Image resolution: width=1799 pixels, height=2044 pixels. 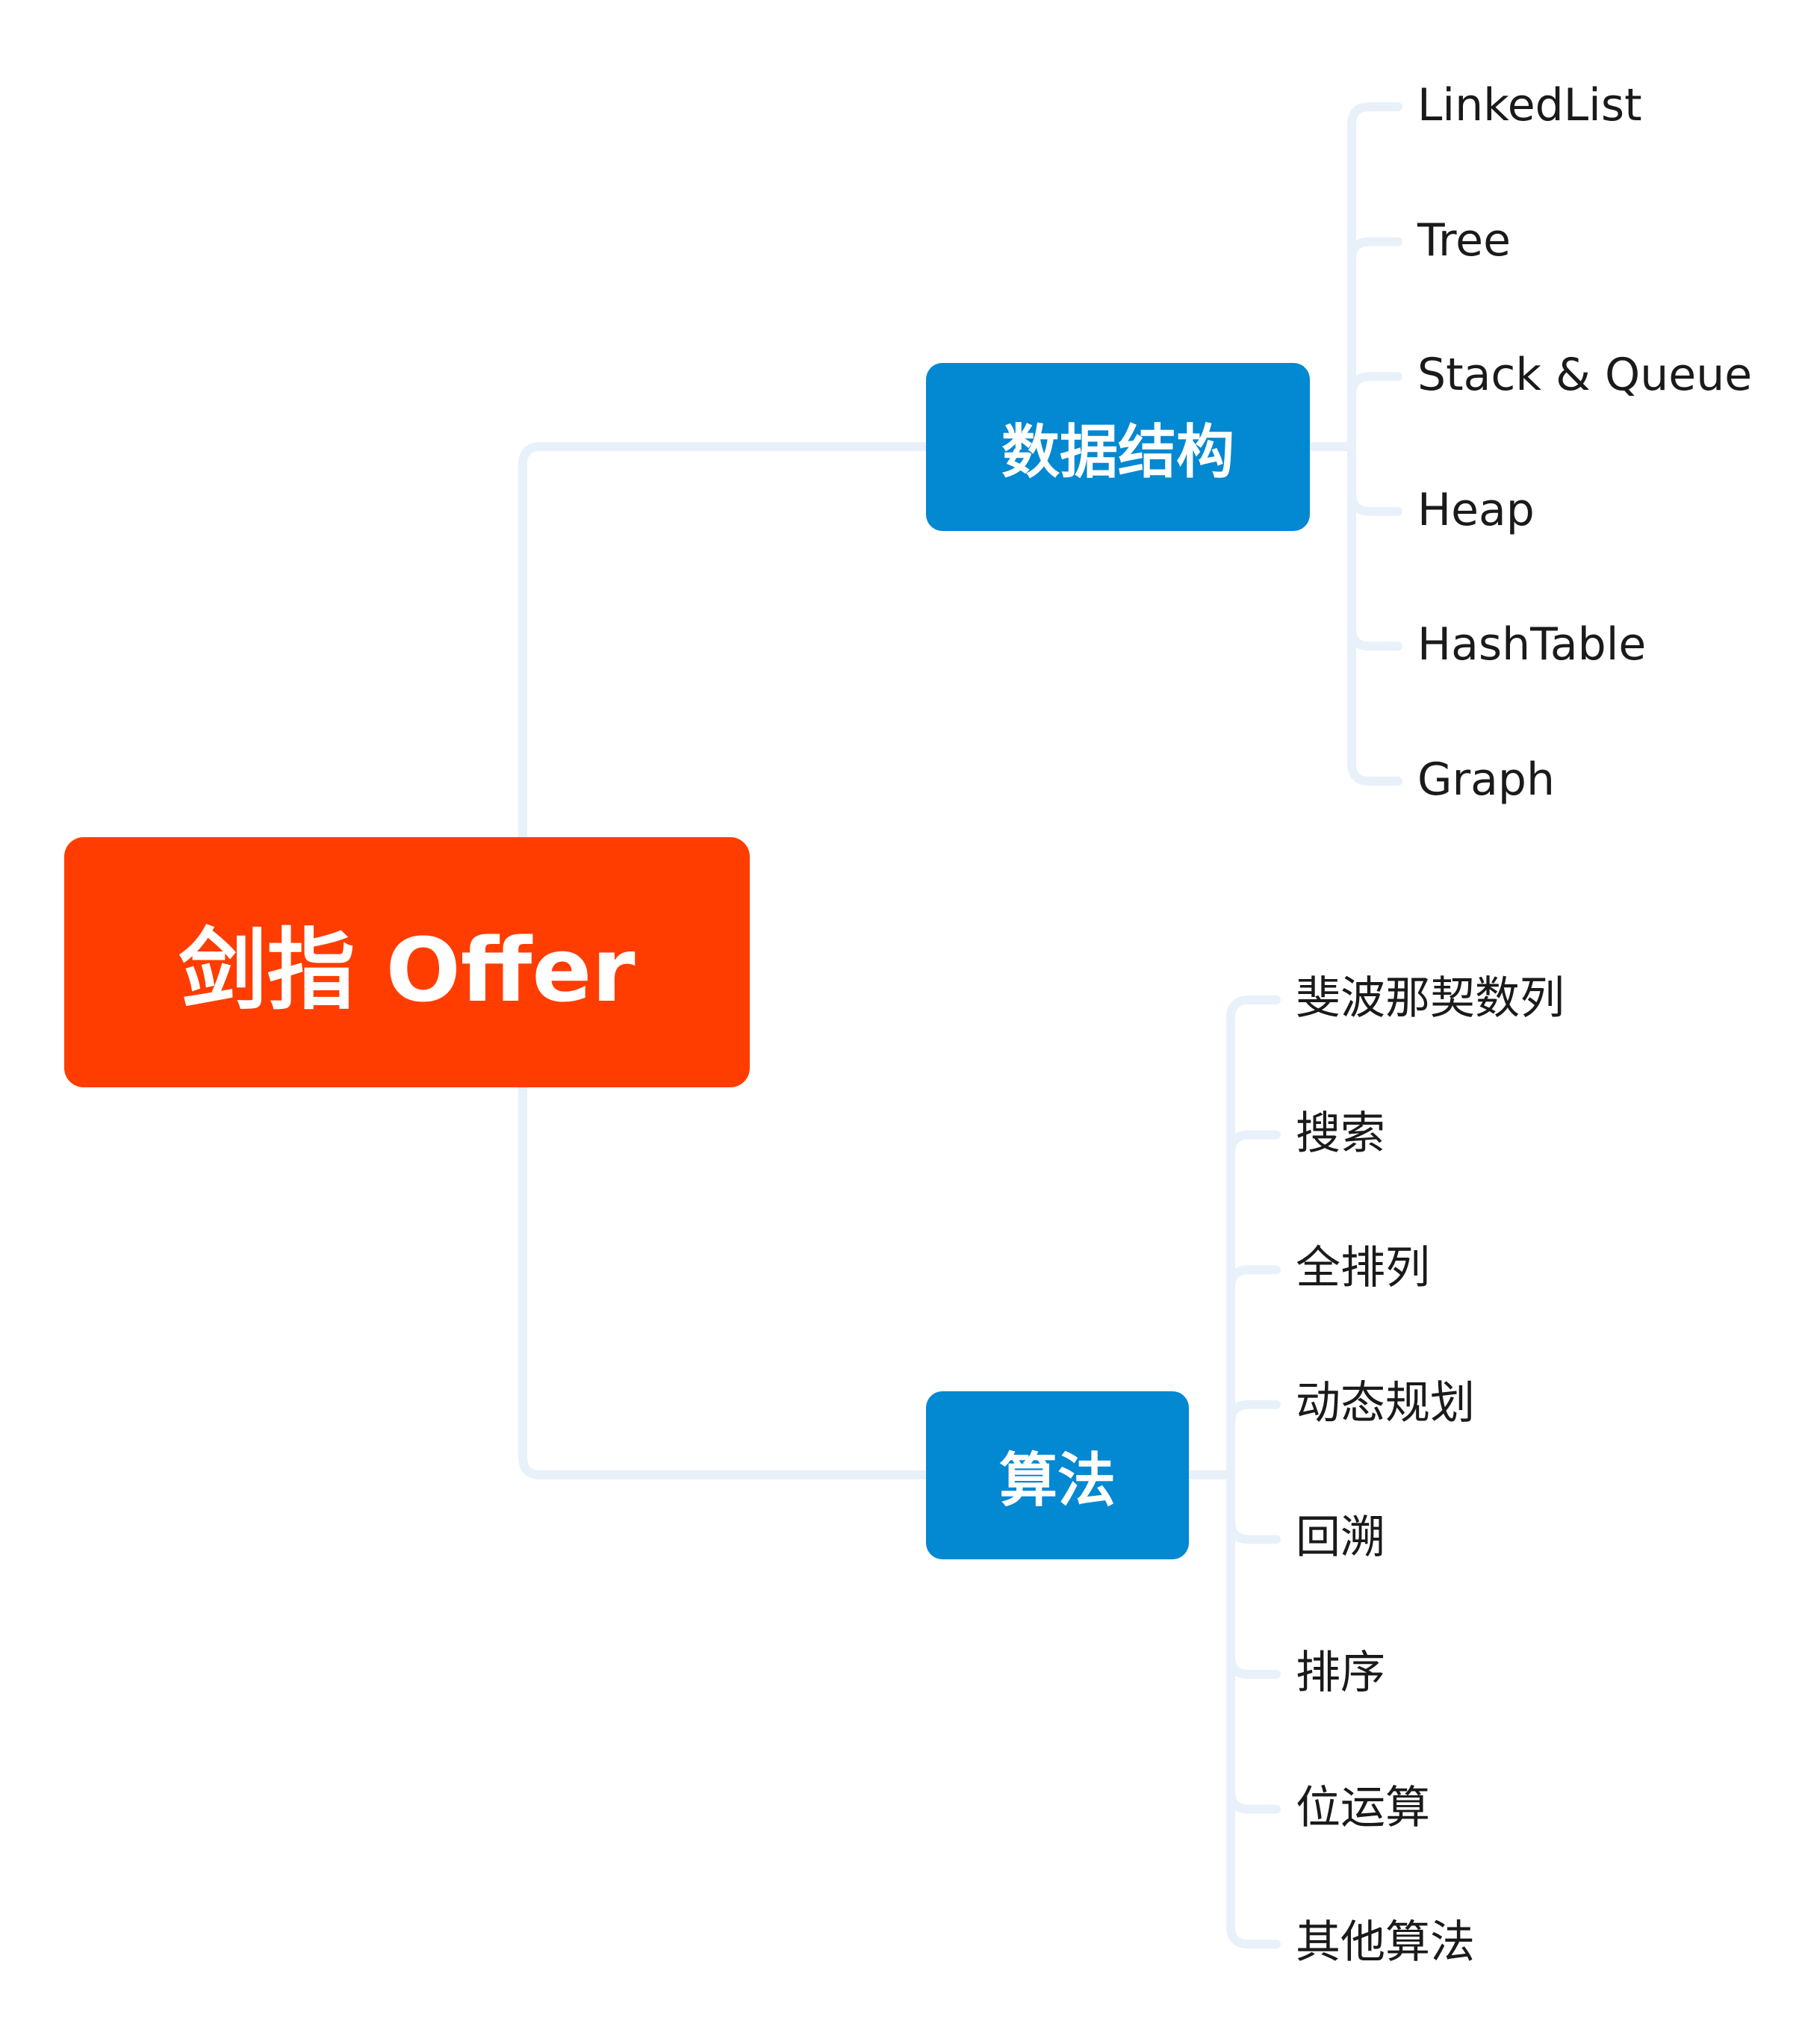 I want to click on data-structures-leaf: Stack & Queue, so click(x=1584, y=374).